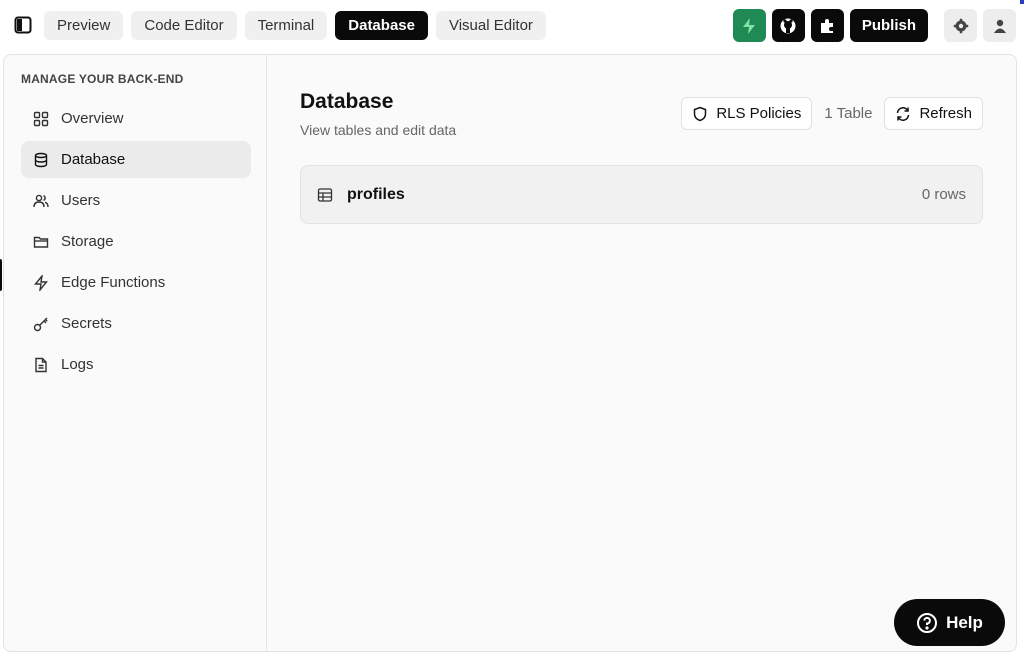 The width and height of the screenshot is (1024, 659). I want to click on supabase-button, so click(749, 25).